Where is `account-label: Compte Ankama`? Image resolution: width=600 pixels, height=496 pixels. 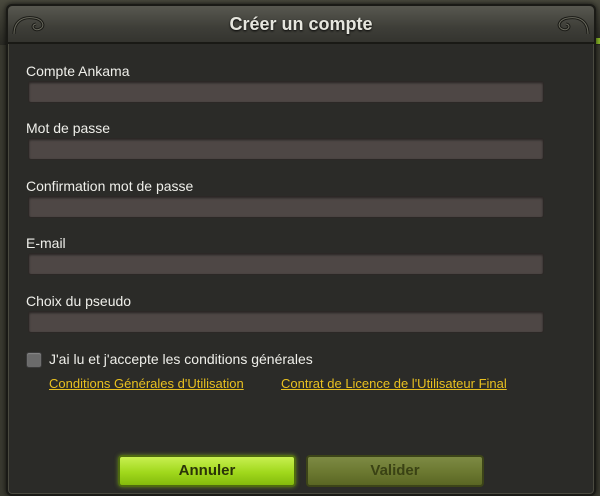 account-label: Compte Ankama is located at coordinates (78, 71).